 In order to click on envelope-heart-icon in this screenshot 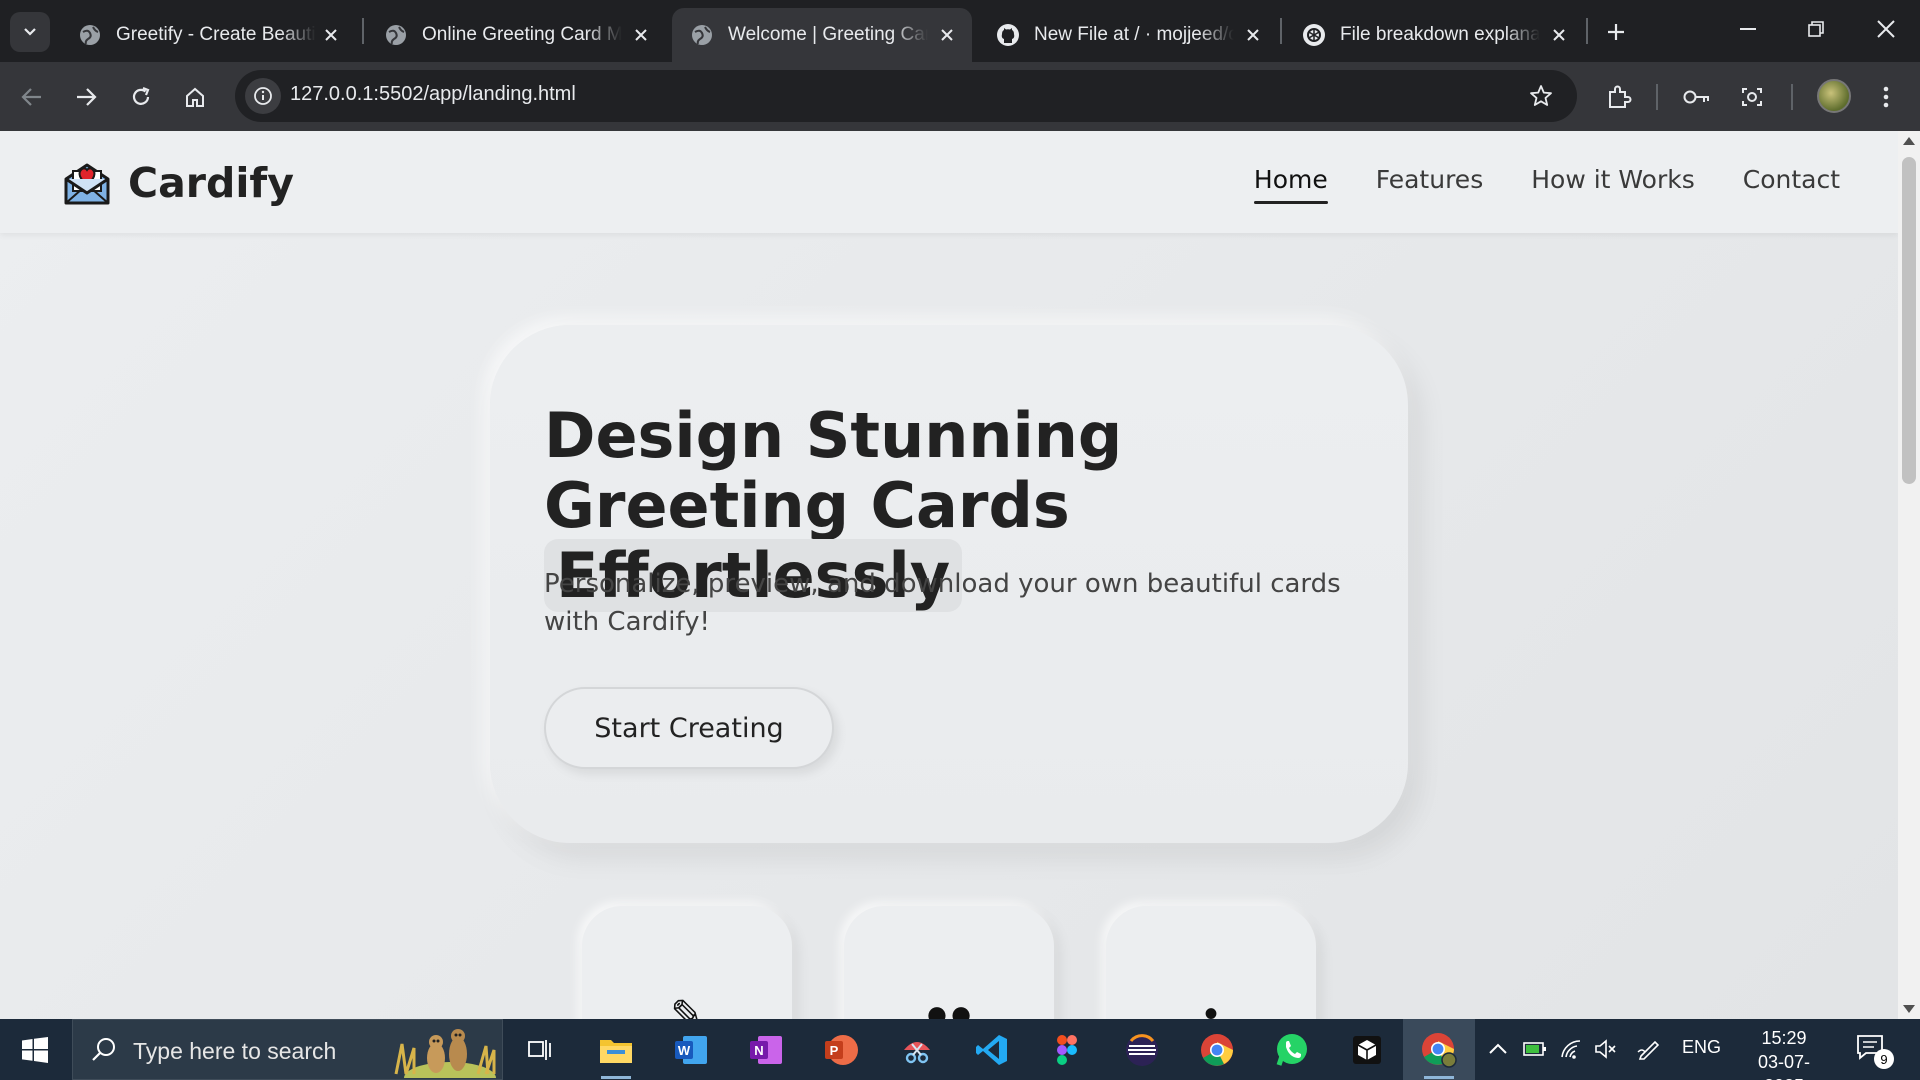, I will do `click(87, 184)`.